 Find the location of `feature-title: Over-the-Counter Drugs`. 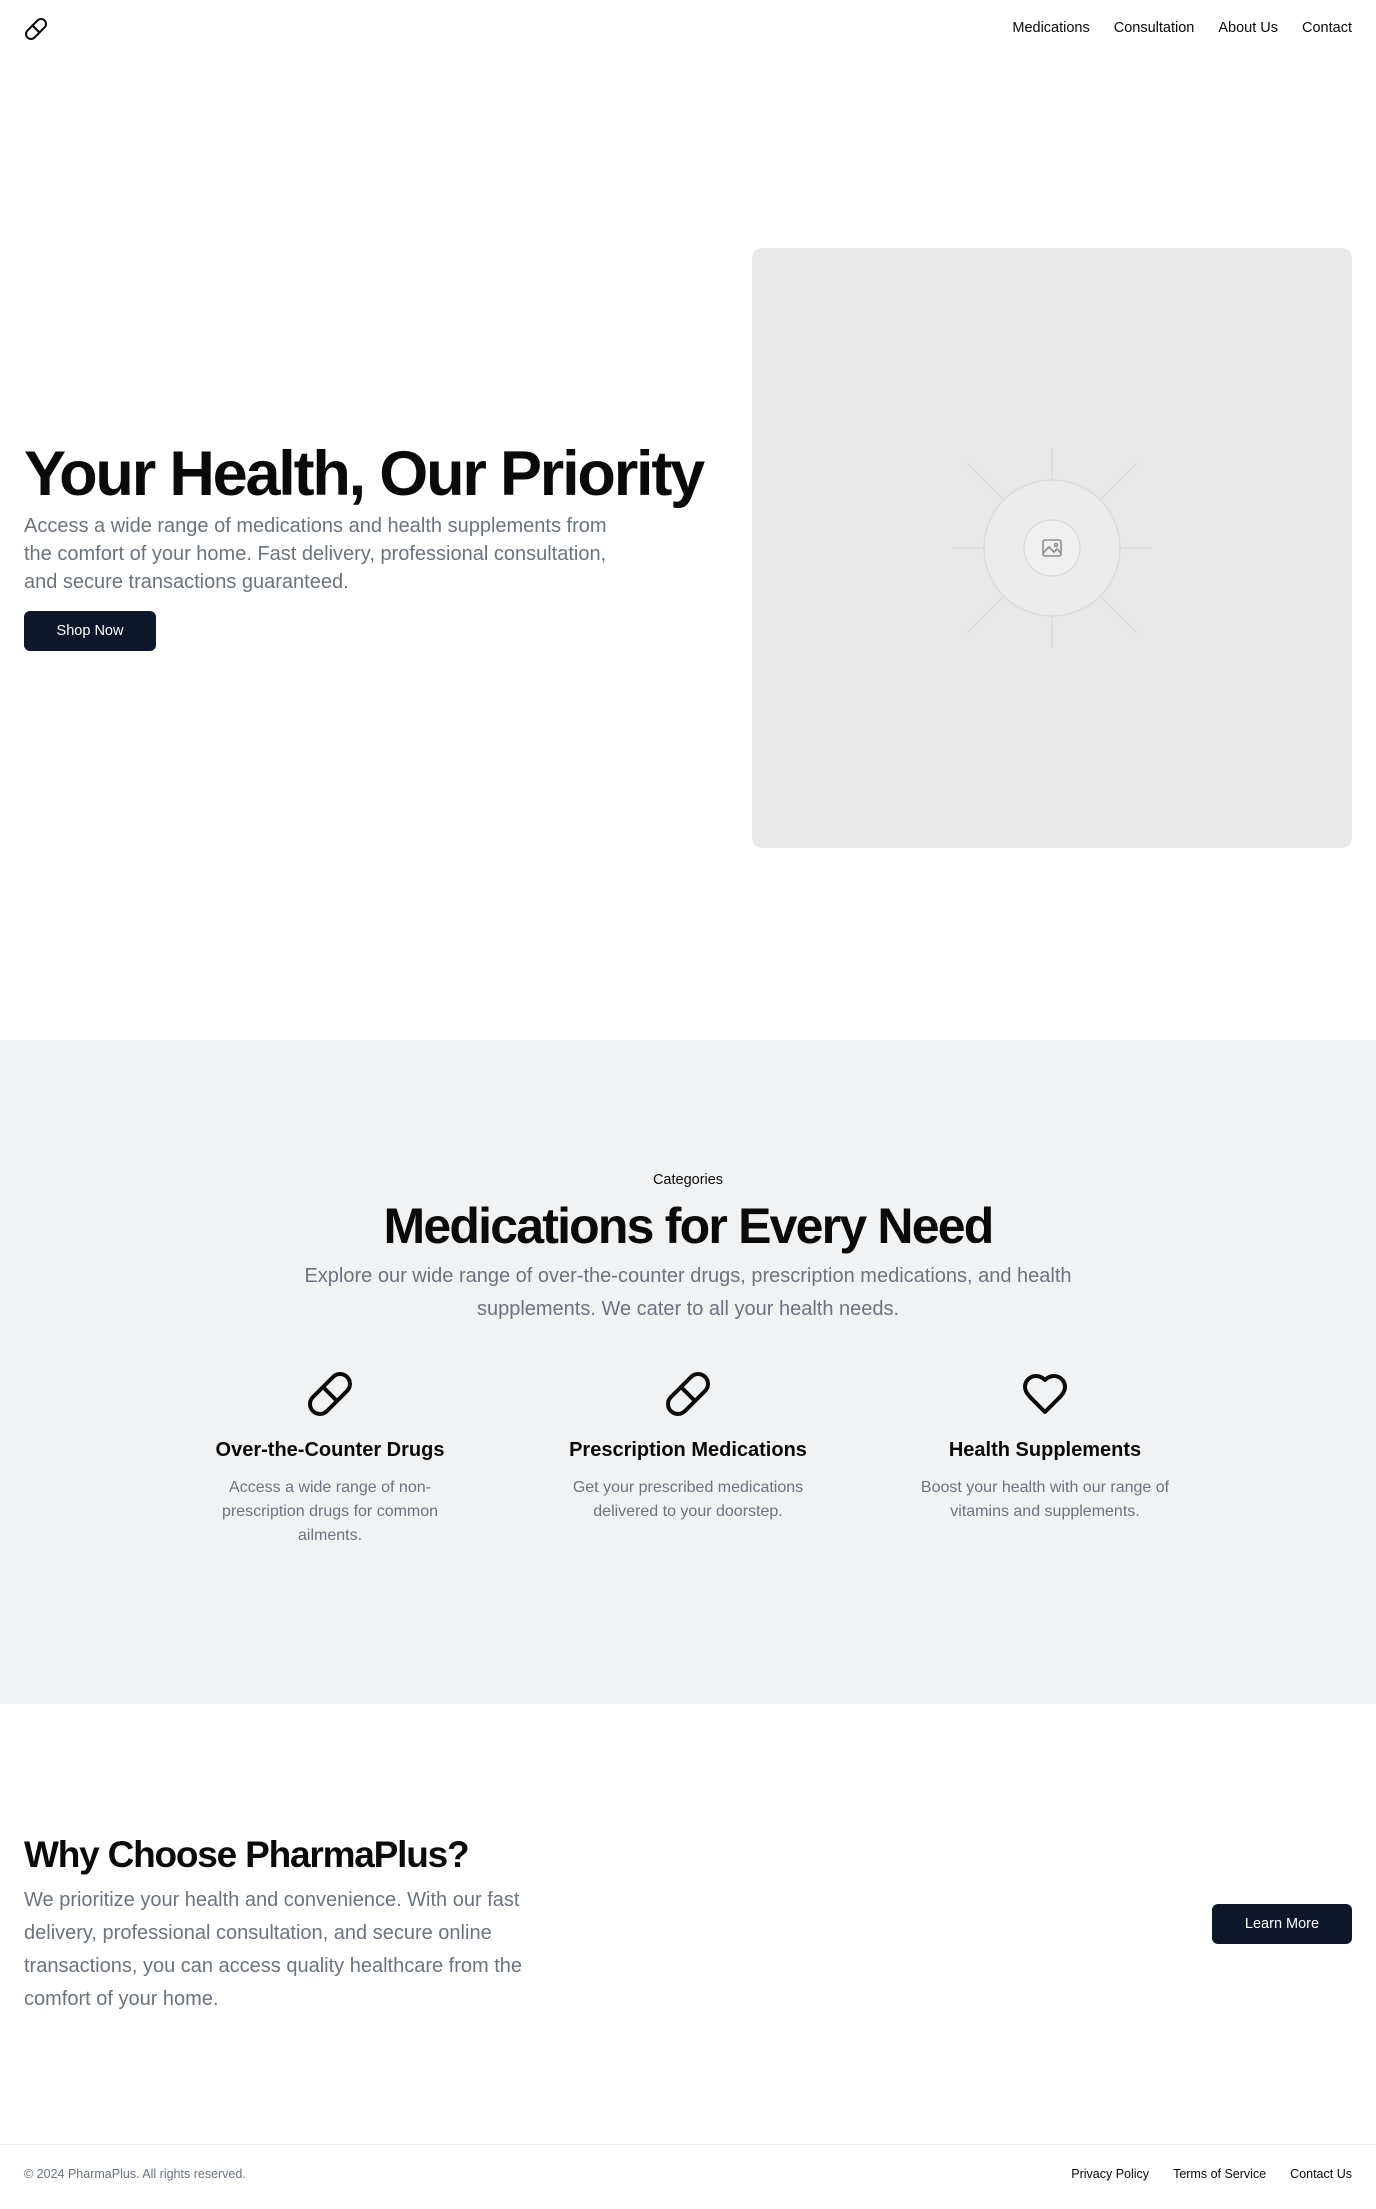

feature-title: Over-the-Counter Drugs is located at coordinates (330, 1450).